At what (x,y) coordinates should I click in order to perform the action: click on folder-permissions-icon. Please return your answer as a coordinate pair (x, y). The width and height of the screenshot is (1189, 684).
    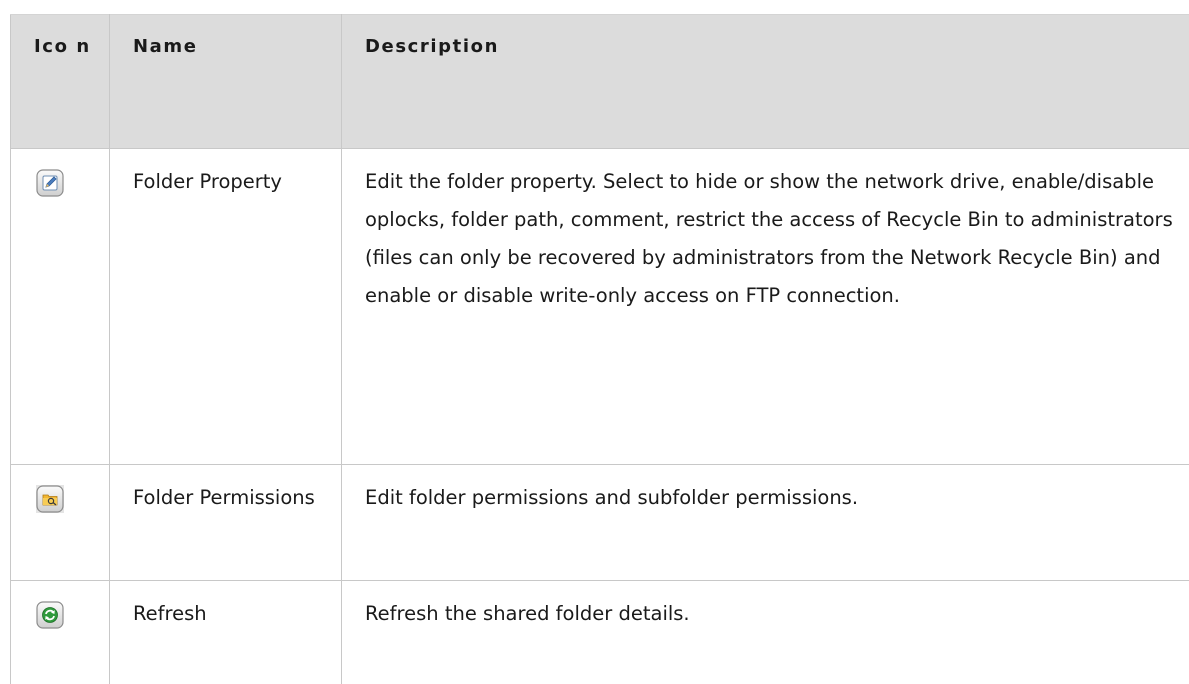
    Looking at the image, I should click on (50, 499).